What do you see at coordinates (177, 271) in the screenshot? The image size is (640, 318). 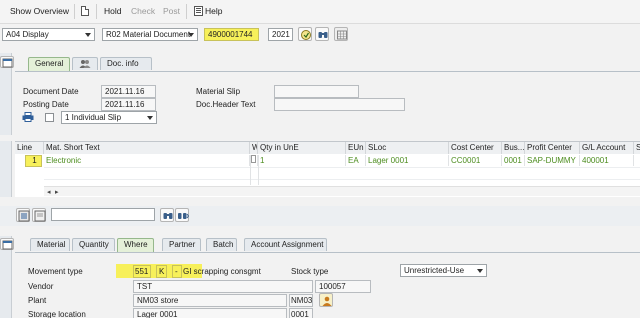 I see `movement-dash-field: -` at bounding box center [177, 271].